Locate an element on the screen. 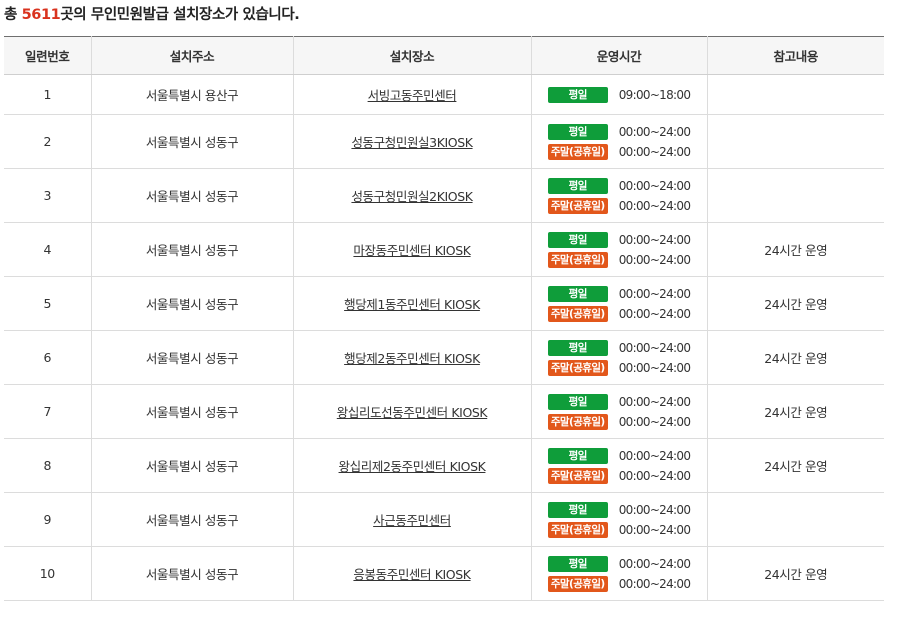  place-link: 행당제1동주민센터 KIOSK is located at coordinates (412, 304).